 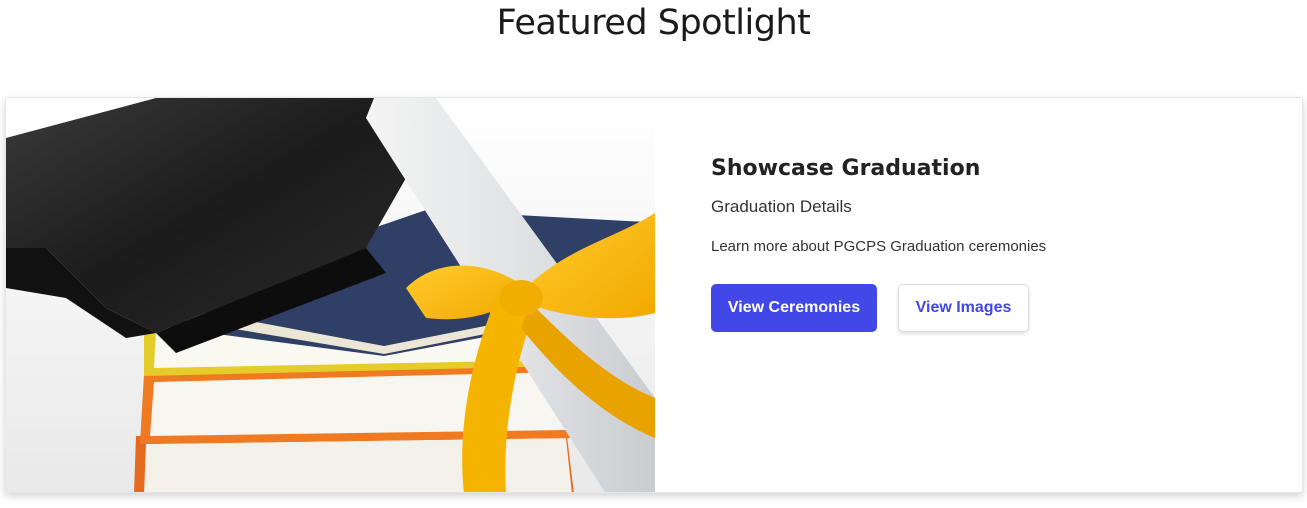 What do you see at coordinates (653, 23) in the screenshot?
I see `section-title: Featured Spotlight` at bounding box center [653, 23].